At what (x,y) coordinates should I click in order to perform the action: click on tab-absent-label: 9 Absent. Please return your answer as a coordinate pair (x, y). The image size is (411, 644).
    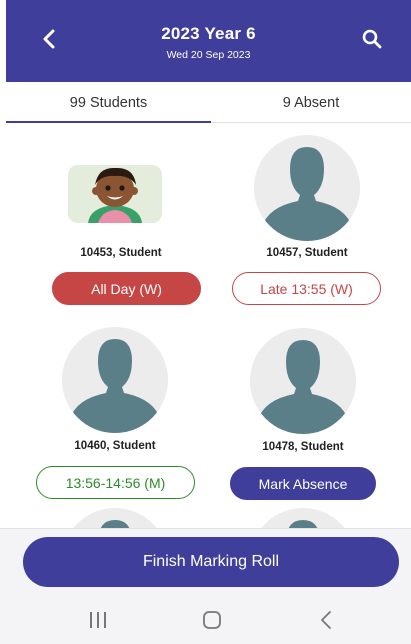
    Looking at the image, I should click on (311, 102).